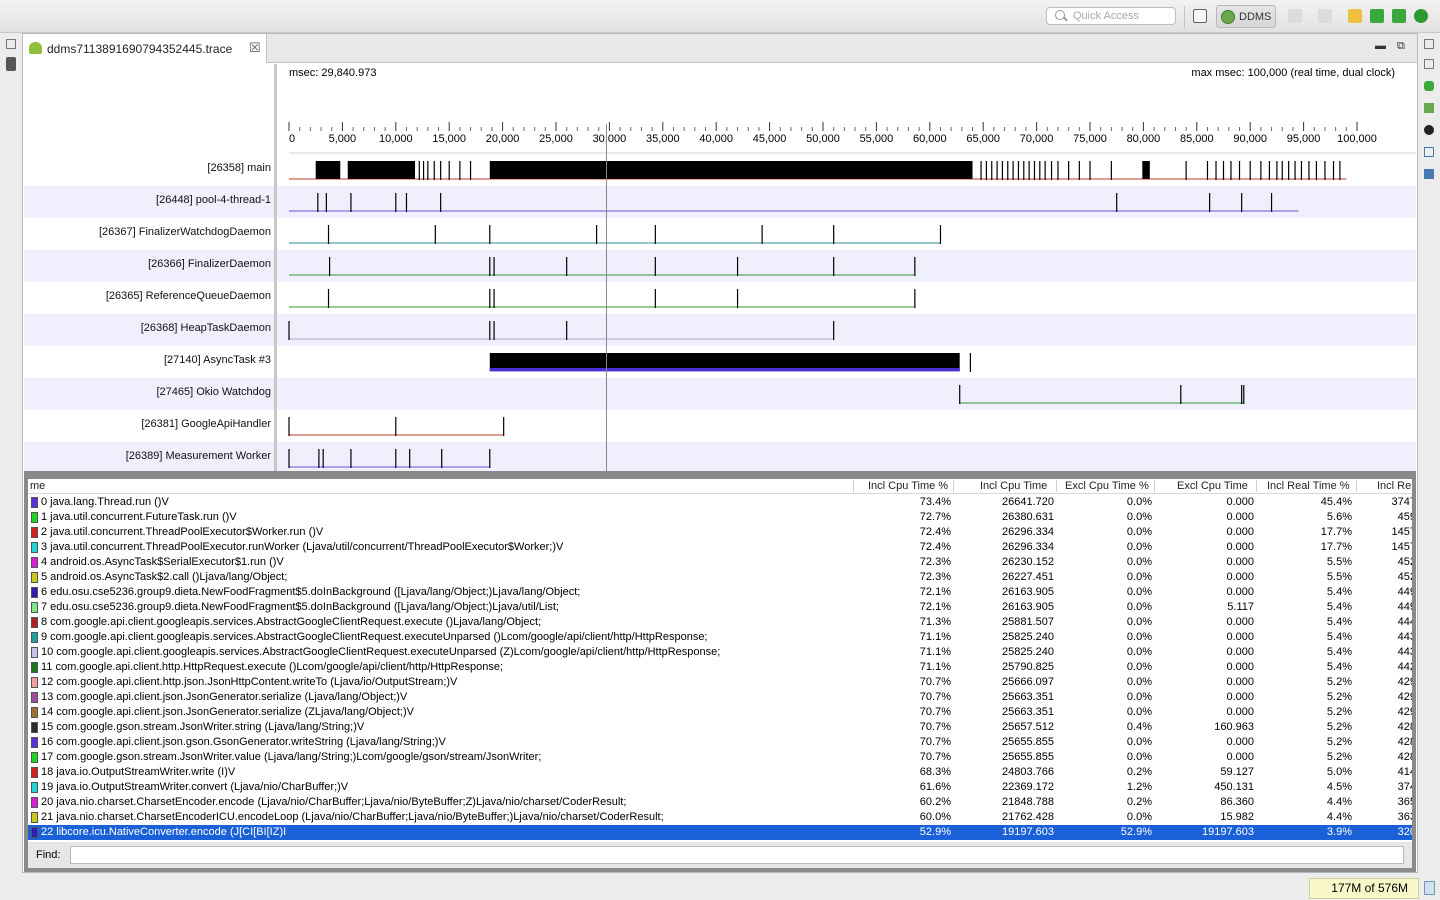 This screenshot has height=900, width=1440. I want to click on ddms-perspective-button: DDMS, so click(1246, 16).